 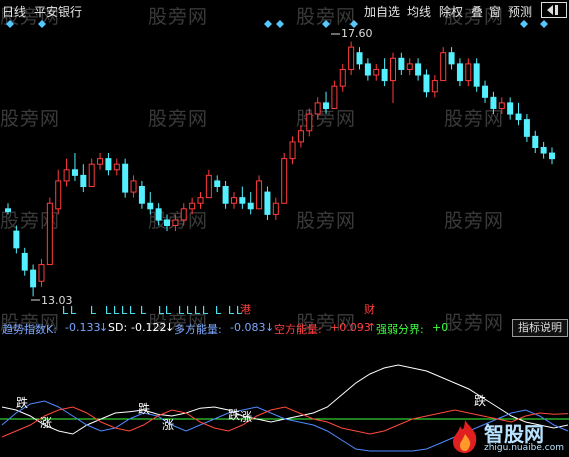 What do you see at coordinates (540, 328) in the screenshot?
I see `indicator-explain-button: 指标说明` at bounding box center [540, 328].